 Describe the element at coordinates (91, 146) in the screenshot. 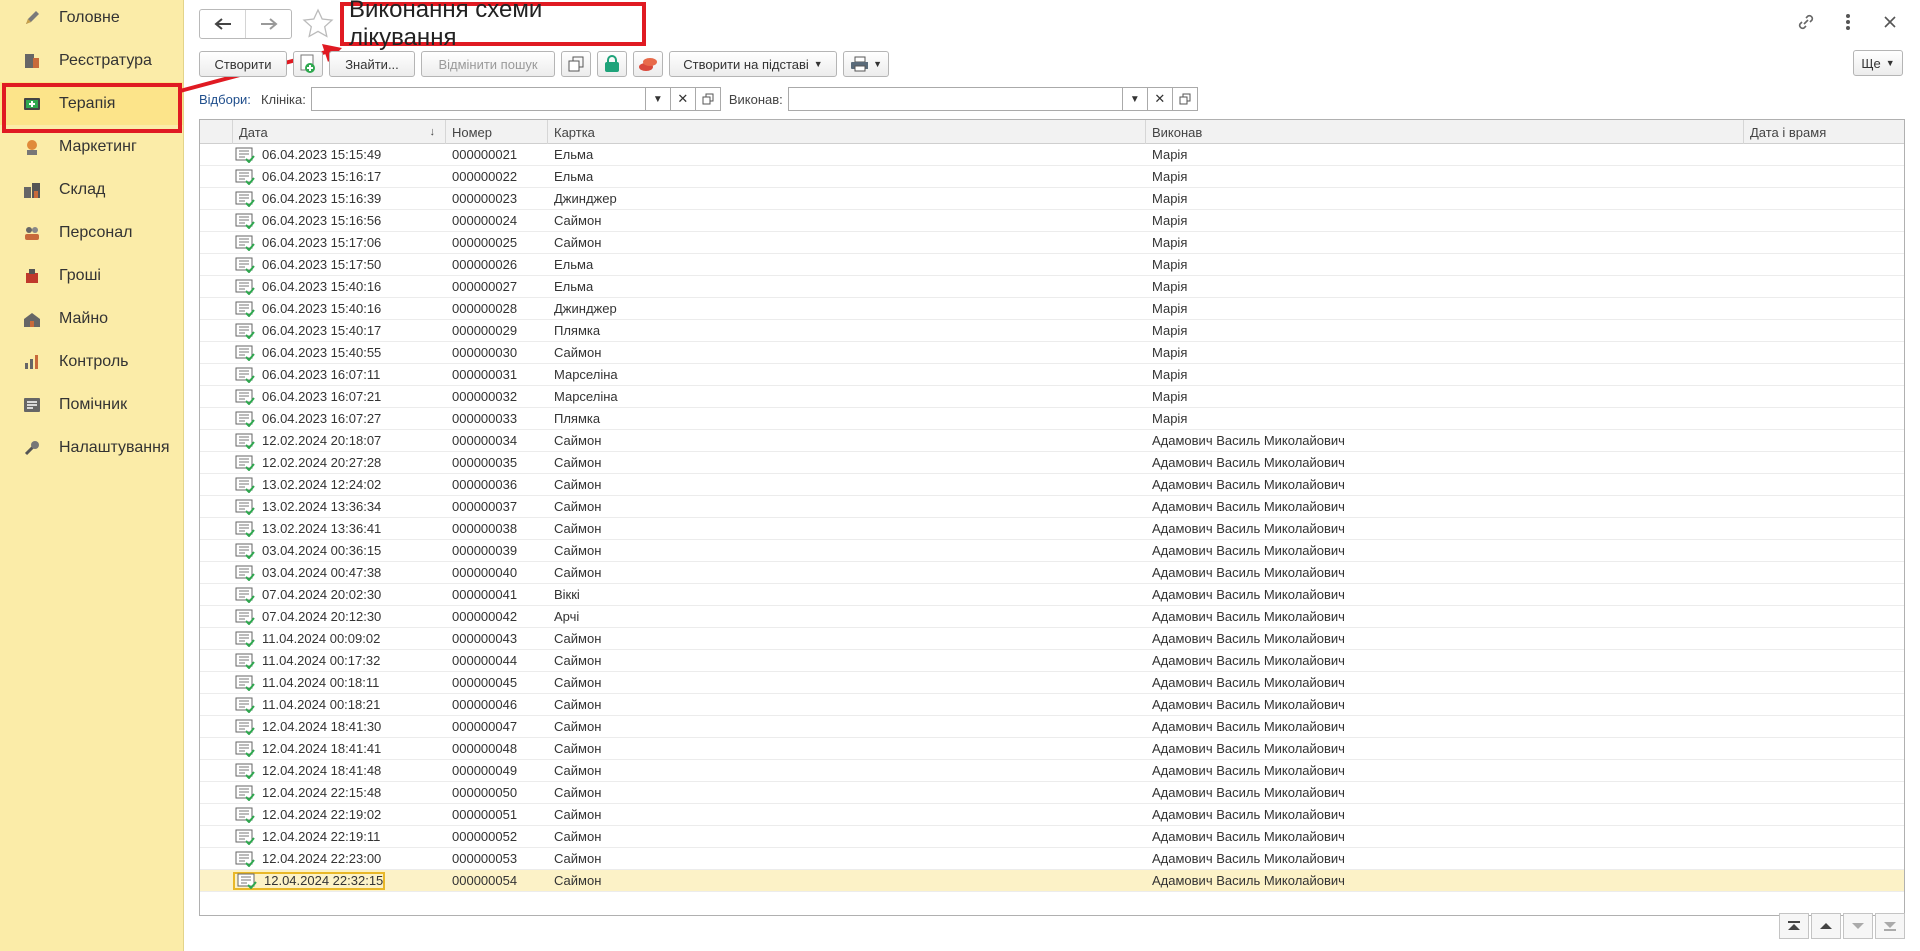

I see `sidebar-item-marketing: Маркетинг` at that location.